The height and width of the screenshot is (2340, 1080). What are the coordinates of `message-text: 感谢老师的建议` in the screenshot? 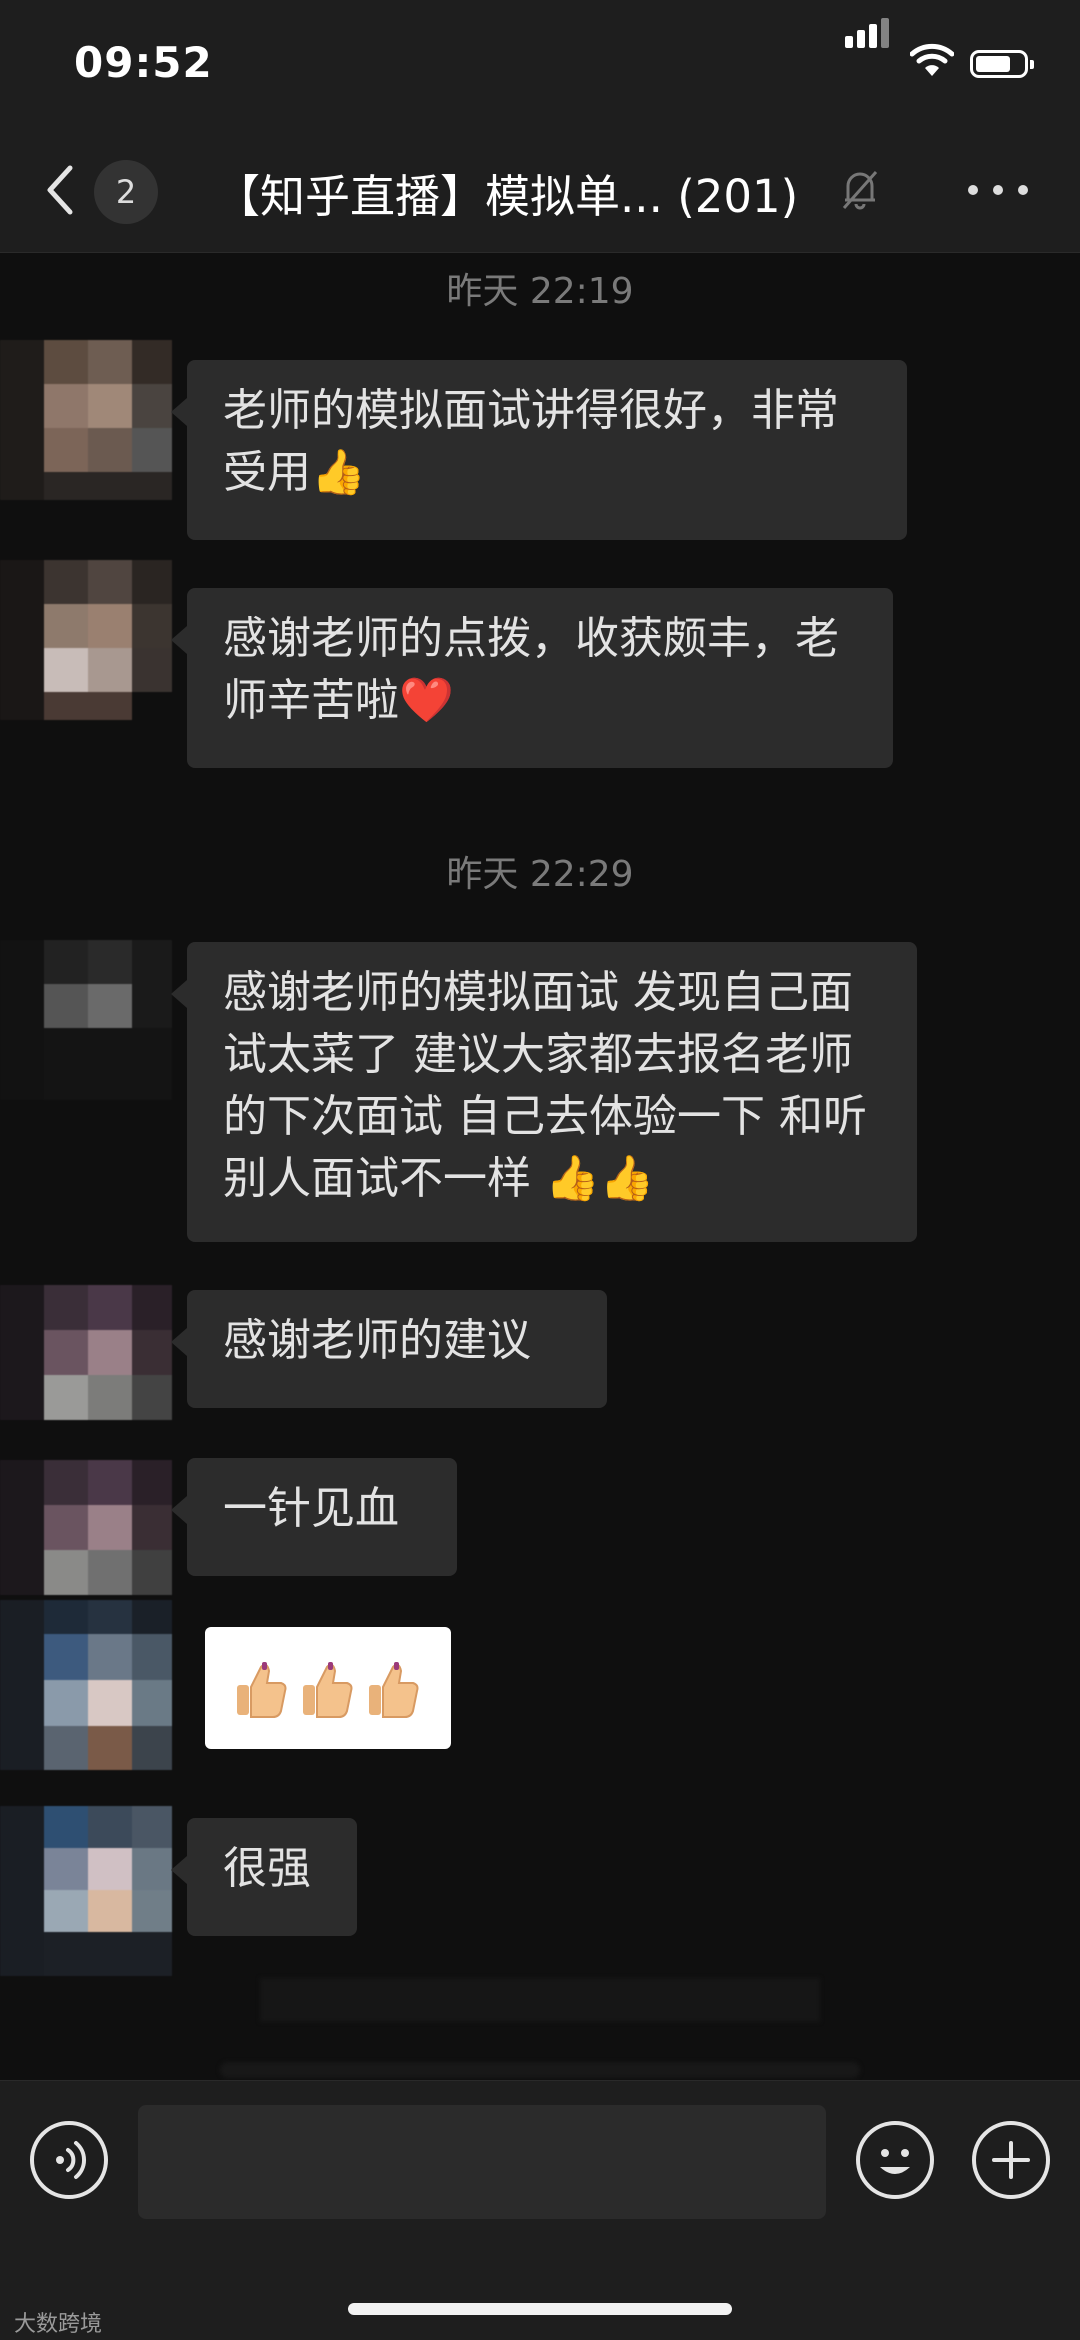 It's located at (377, 1340).